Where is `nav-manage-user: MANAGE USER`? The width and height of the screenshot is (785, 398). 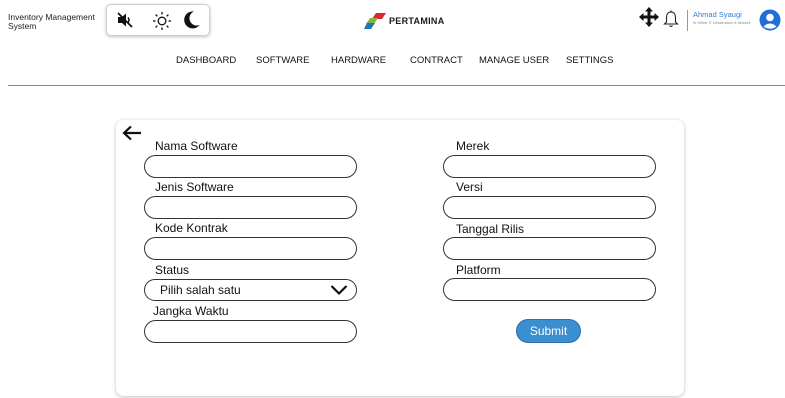 nav-manage-user: MANAGE USER is located at coordinates (514, 60).